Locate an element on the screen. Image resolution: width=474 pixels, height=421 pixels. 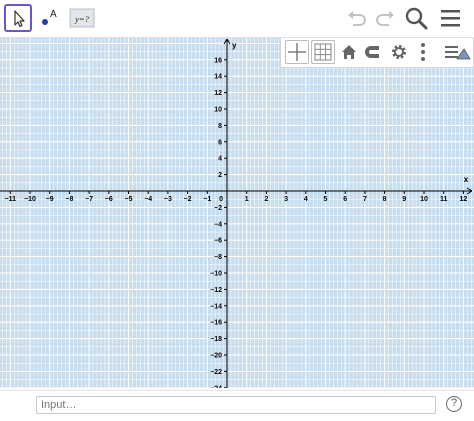
undo-icon is located at coordinates (357, 18).